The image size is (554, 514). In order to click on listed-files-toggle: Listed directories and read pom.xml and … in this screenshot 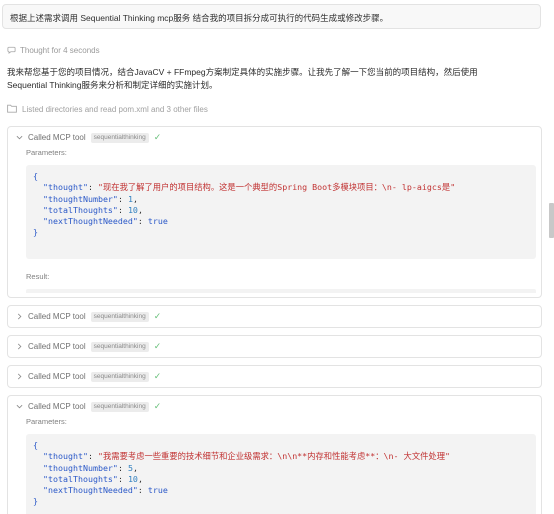, I will do `click(107, 109)`.